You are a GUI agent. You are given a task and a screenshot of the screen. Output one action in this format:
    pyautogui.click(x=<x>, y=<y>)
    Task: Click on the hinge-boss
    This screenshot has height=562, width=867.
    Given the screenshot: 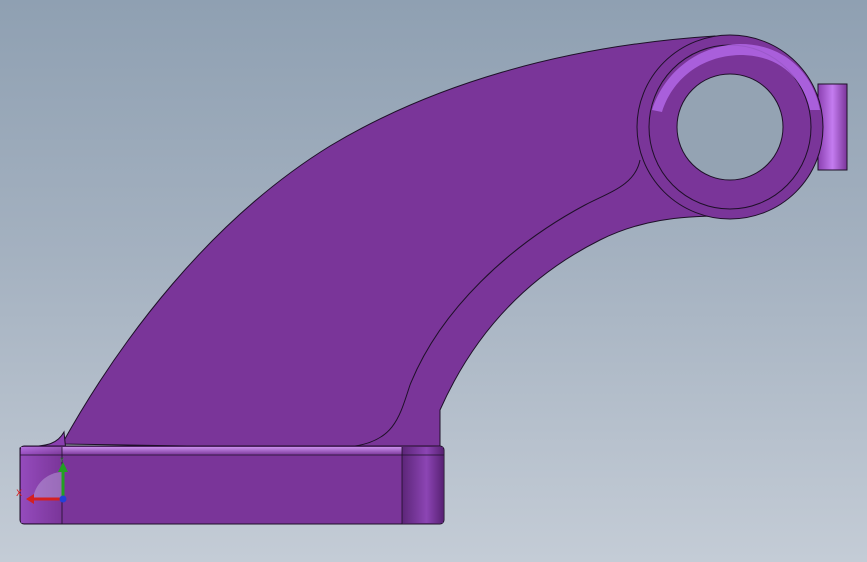 What is the action you would take?
    pyautogui.click(x=730, y=127)
    